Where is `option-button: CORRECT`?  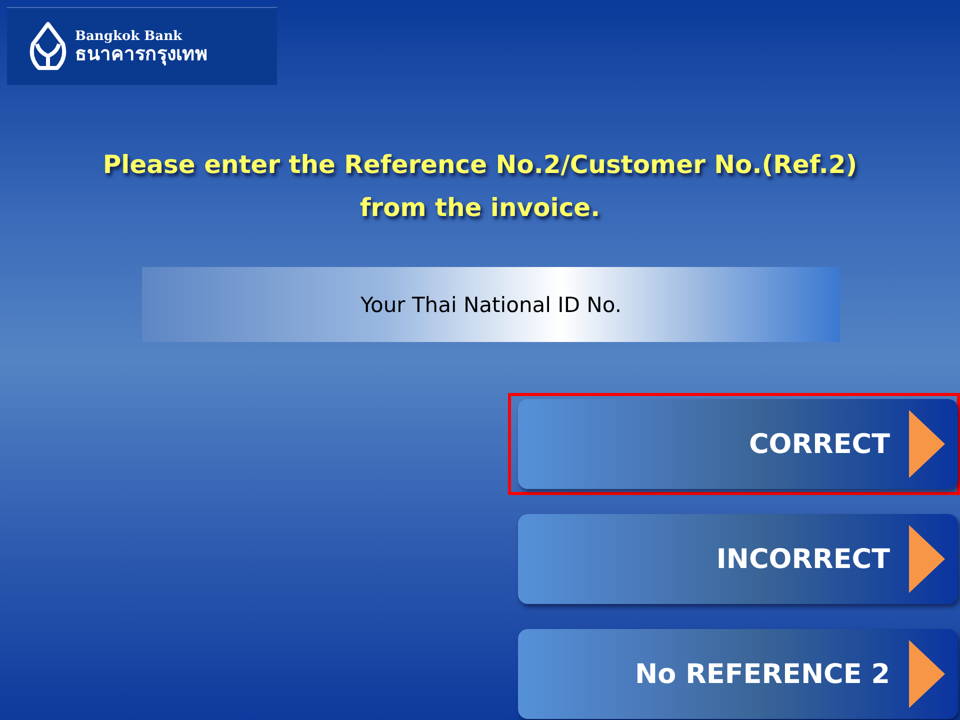 option-button: CORRECT is located at coordinates (738, 444).